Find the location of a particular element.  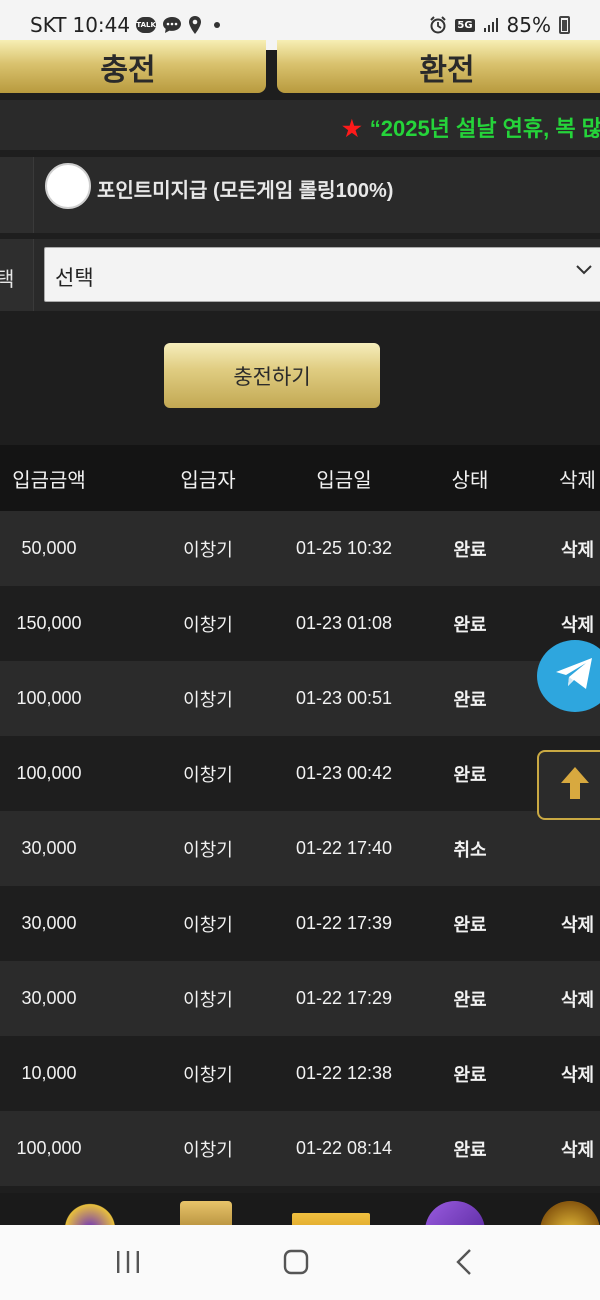

chat-icon is located at coordinates (172, 25).